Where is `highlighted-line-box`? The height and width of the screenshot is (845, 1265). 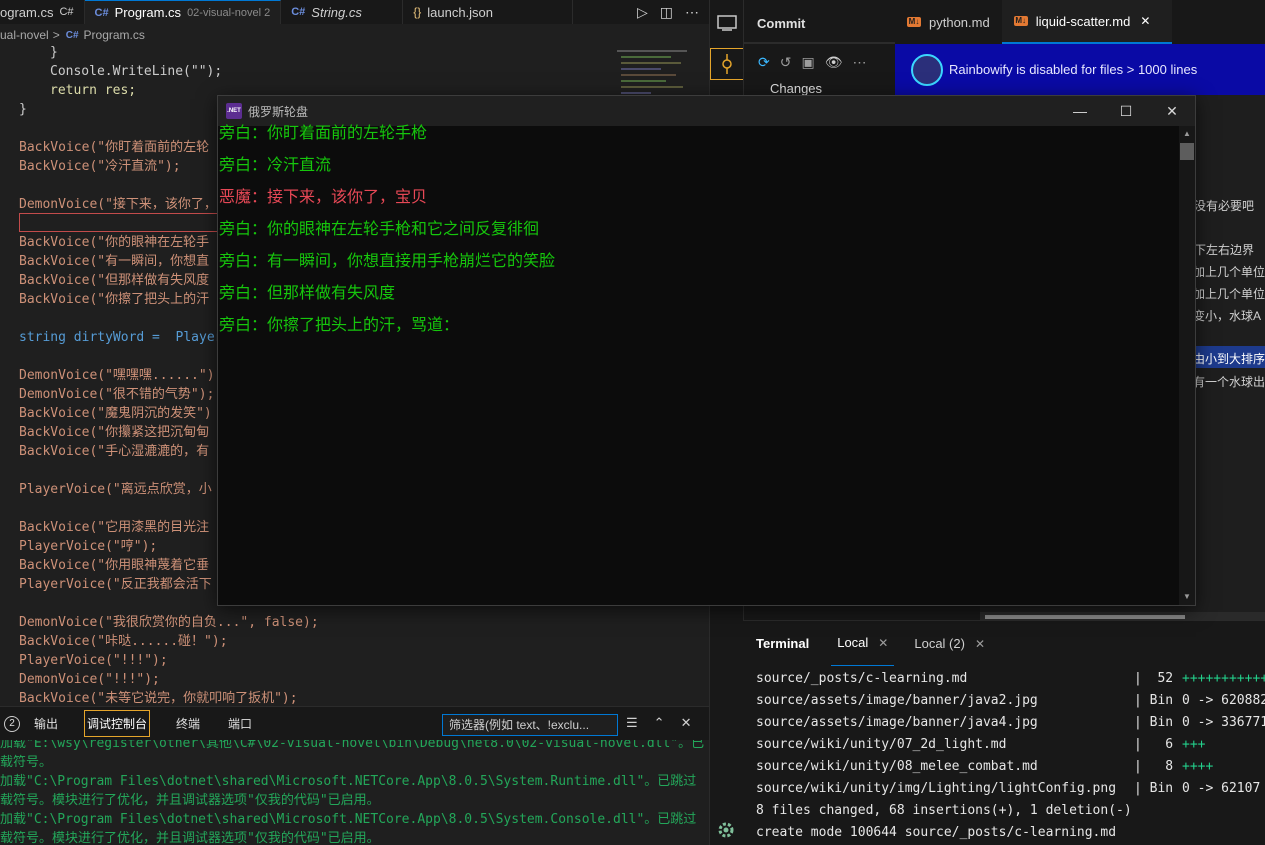 highlighted-line-box is located at coordinates (124, 222).